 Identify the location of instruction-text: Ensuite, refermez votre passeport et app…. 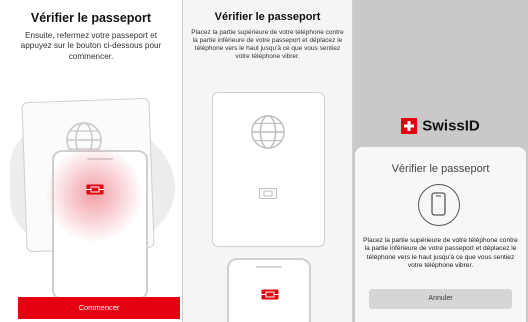
(91, 46).